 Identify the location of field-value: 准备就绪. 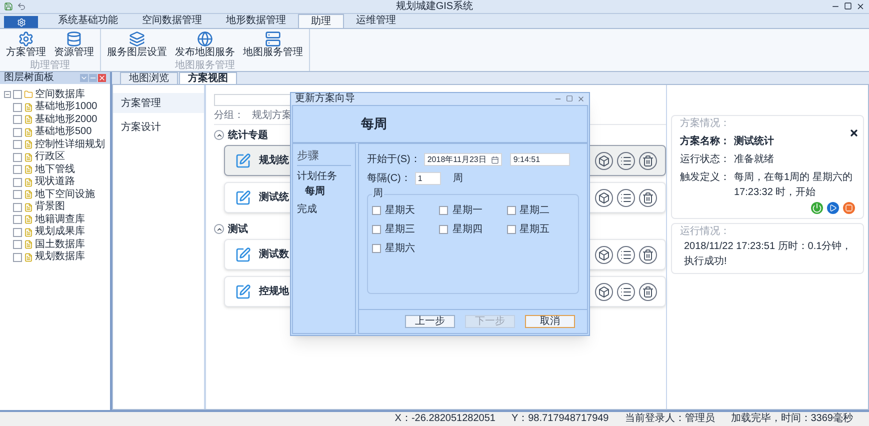
(754, 159).